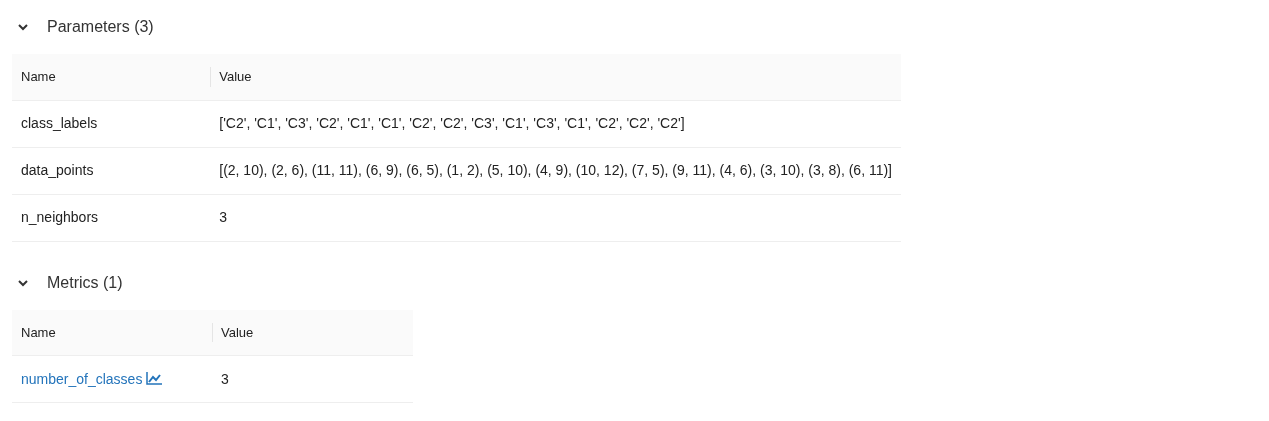 This screenshot has width=1269, height=421. What do you see at coordinates (154, 378) in the screenshot?
I see `line-chart-icon` at bounding box center [154, 378].